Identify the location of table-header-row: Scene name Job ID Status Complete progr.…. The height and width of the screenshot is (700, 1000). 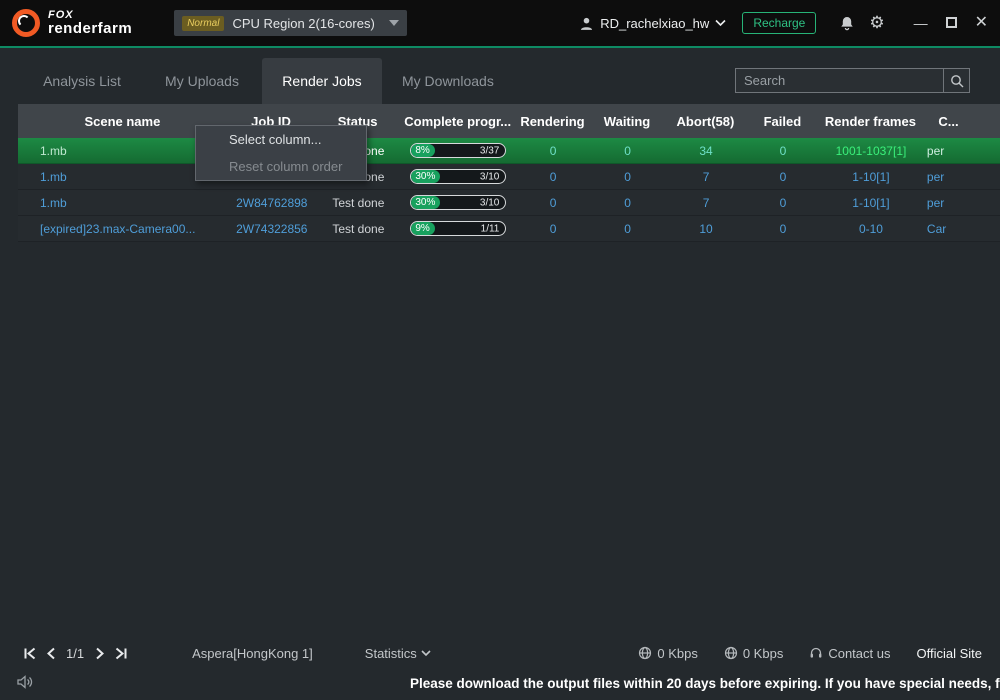
(509, 121).